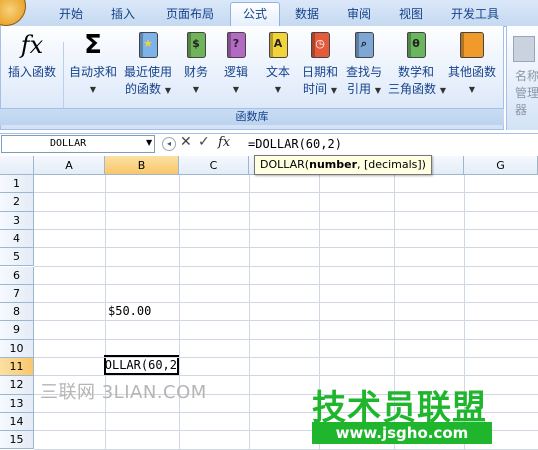 The image size is (538, 450). I want to click on row-header-3: 3, so click(17, 220).